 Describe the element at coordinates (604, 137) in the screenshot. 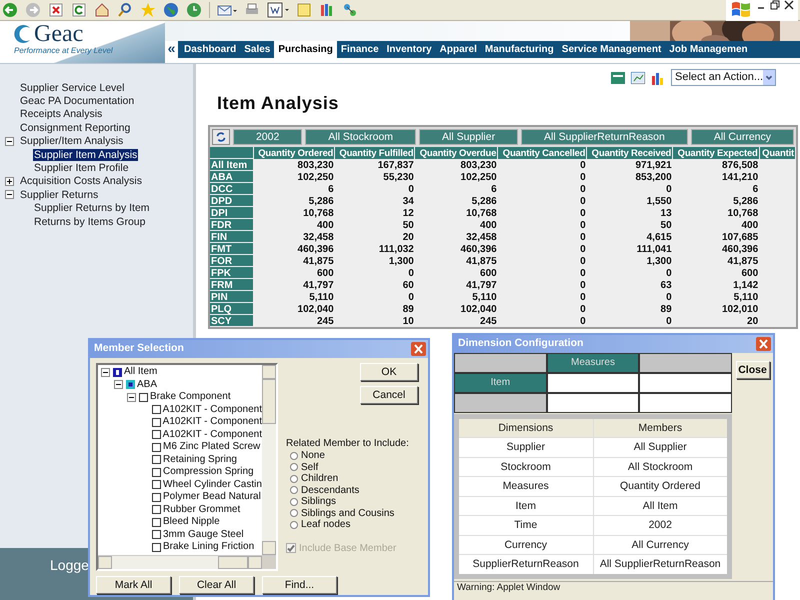

I see `filter-button: All SupplierReturnReason` at that location.